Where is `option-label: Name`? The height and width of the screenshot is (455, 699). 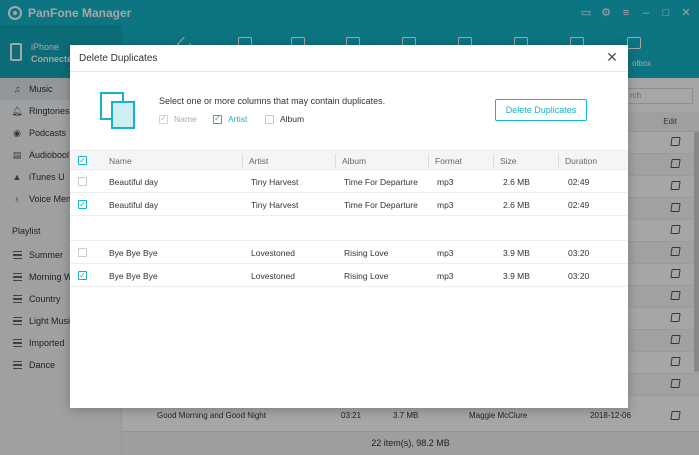
option-label: Name is located at coordinates (185, 119).